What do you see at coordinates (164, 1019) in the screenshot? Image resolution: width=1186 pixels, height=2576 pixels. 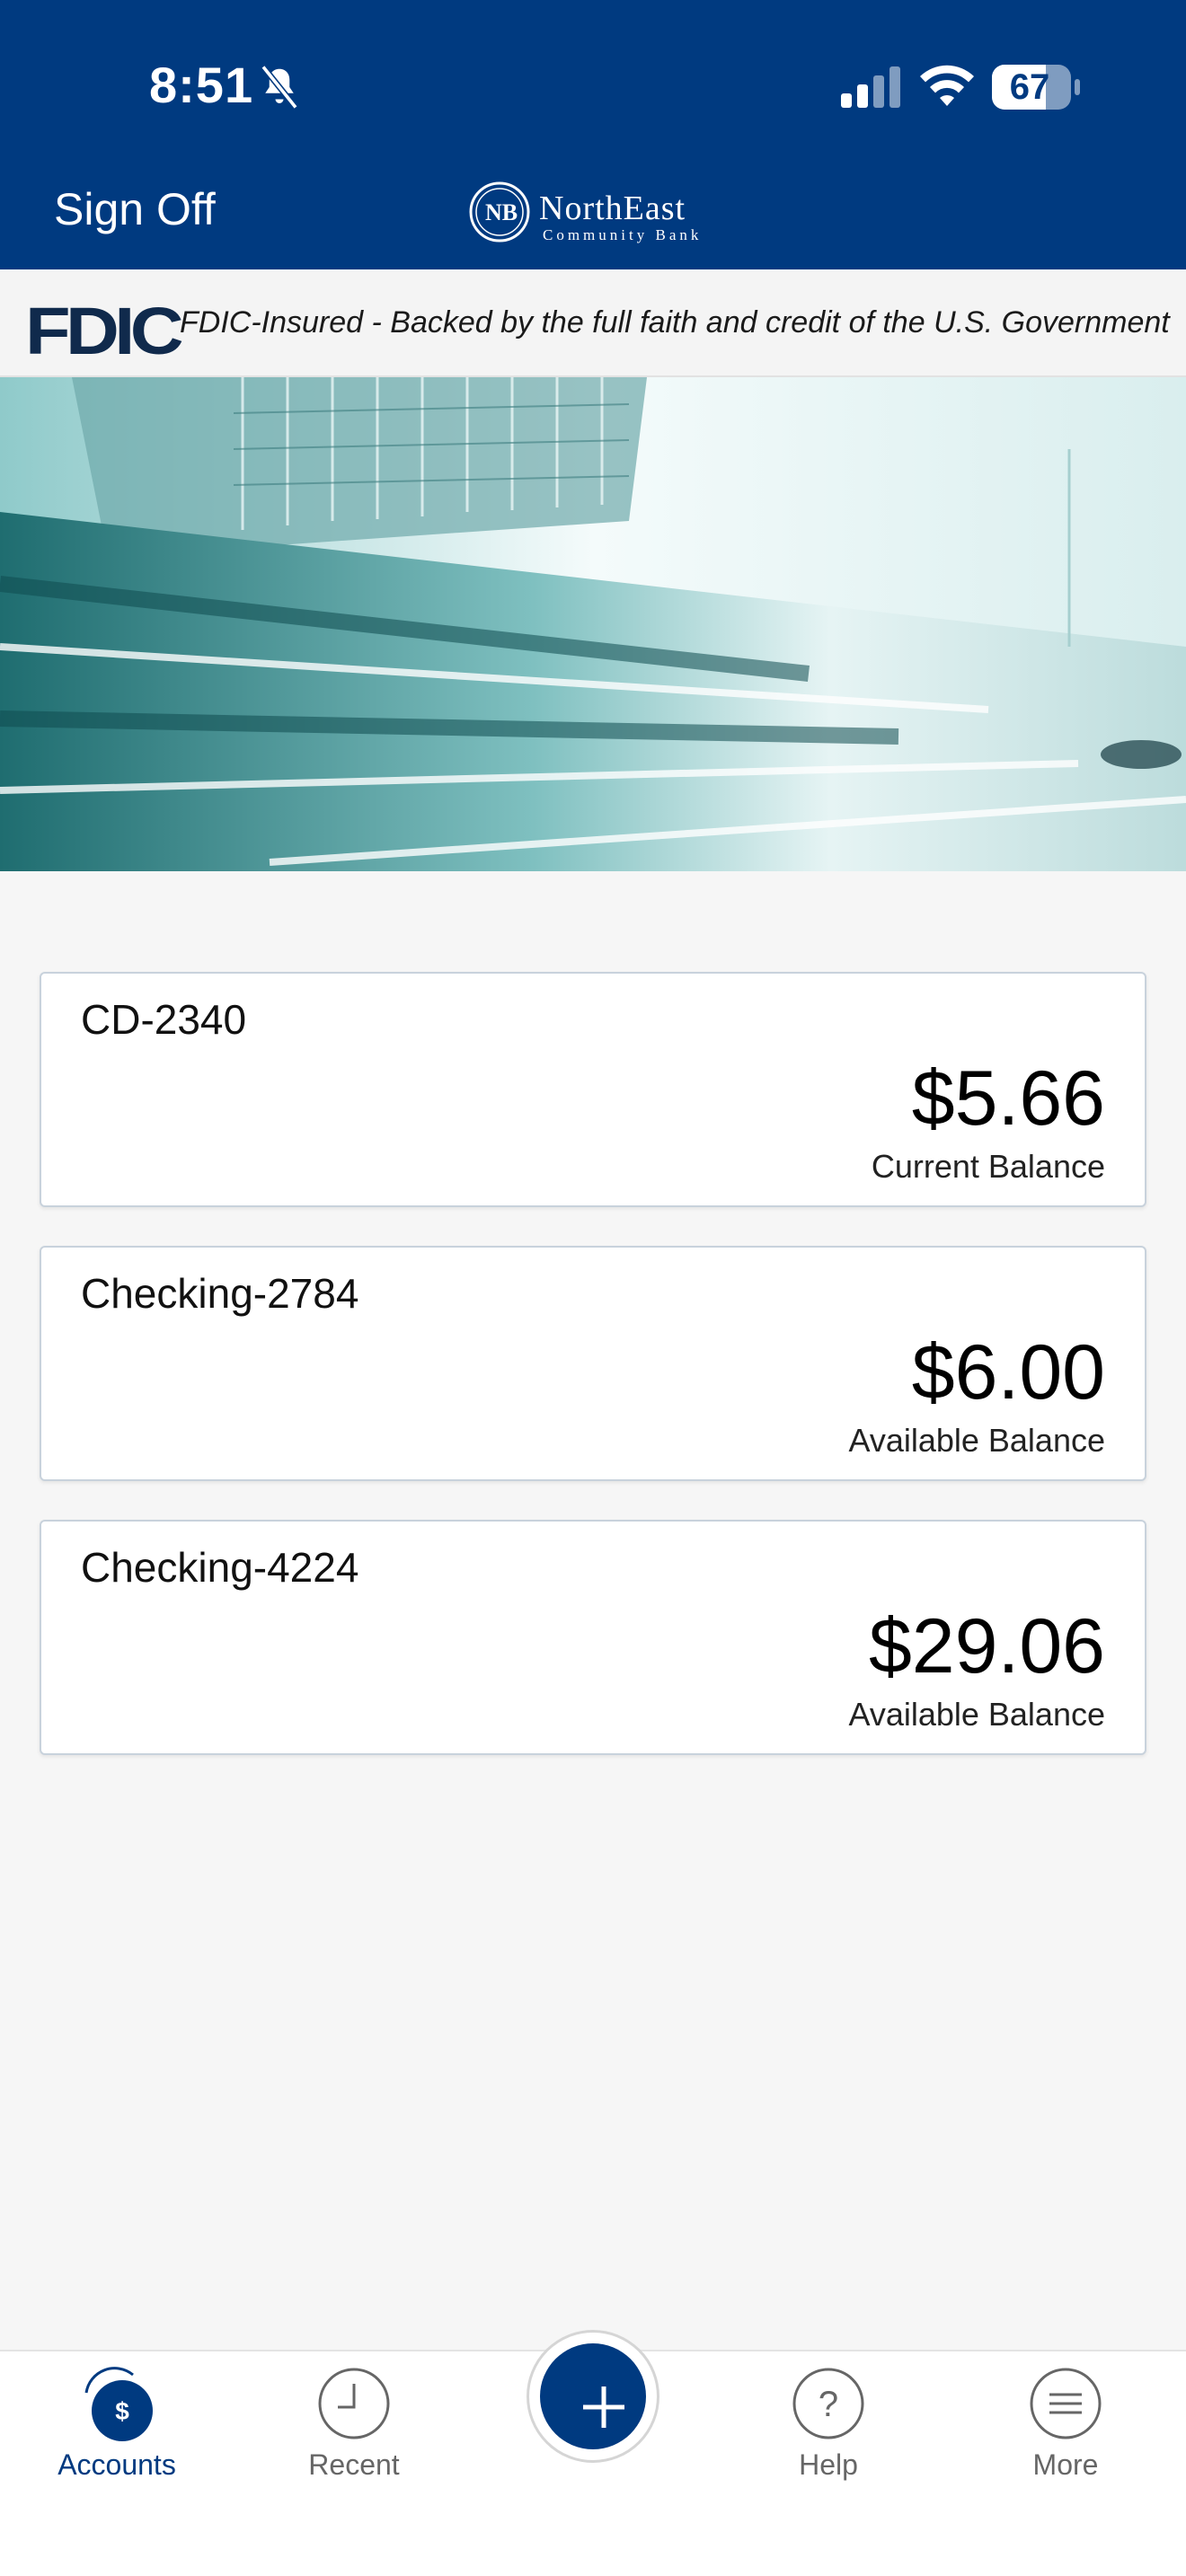 I see `account-name: CD-2340` at bounding box center [164, 1019].